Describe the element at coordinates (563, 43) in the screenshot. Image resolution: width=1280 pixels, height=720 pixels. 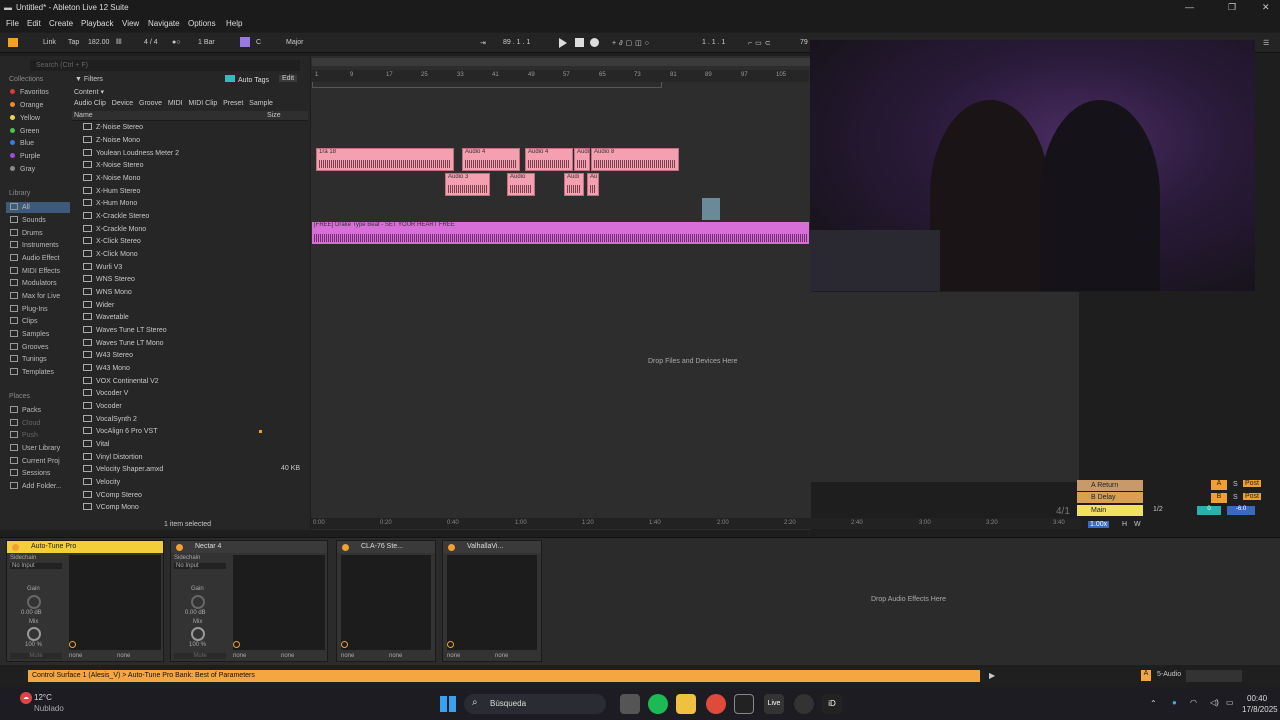
I see `play-icon` at that location.